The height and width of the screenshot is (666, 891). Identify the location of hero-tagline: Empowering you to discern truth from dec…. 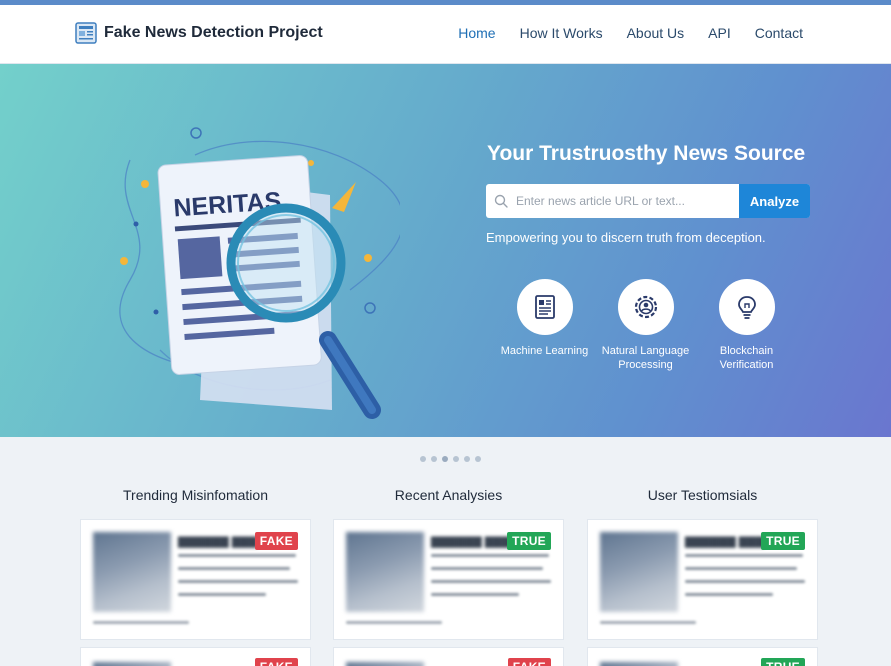
(626, 237).